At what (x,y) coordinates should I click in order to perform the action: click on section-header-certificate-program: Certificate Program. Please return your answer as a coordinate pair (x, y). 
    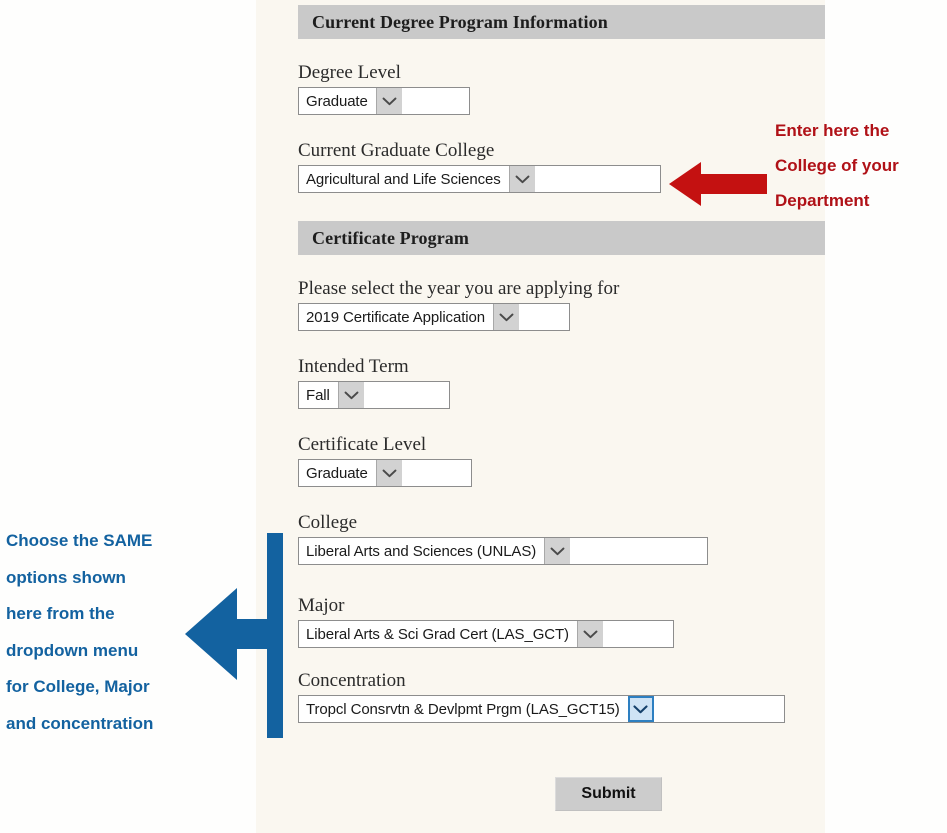
    Looking at the image, I should click on (561, 238).